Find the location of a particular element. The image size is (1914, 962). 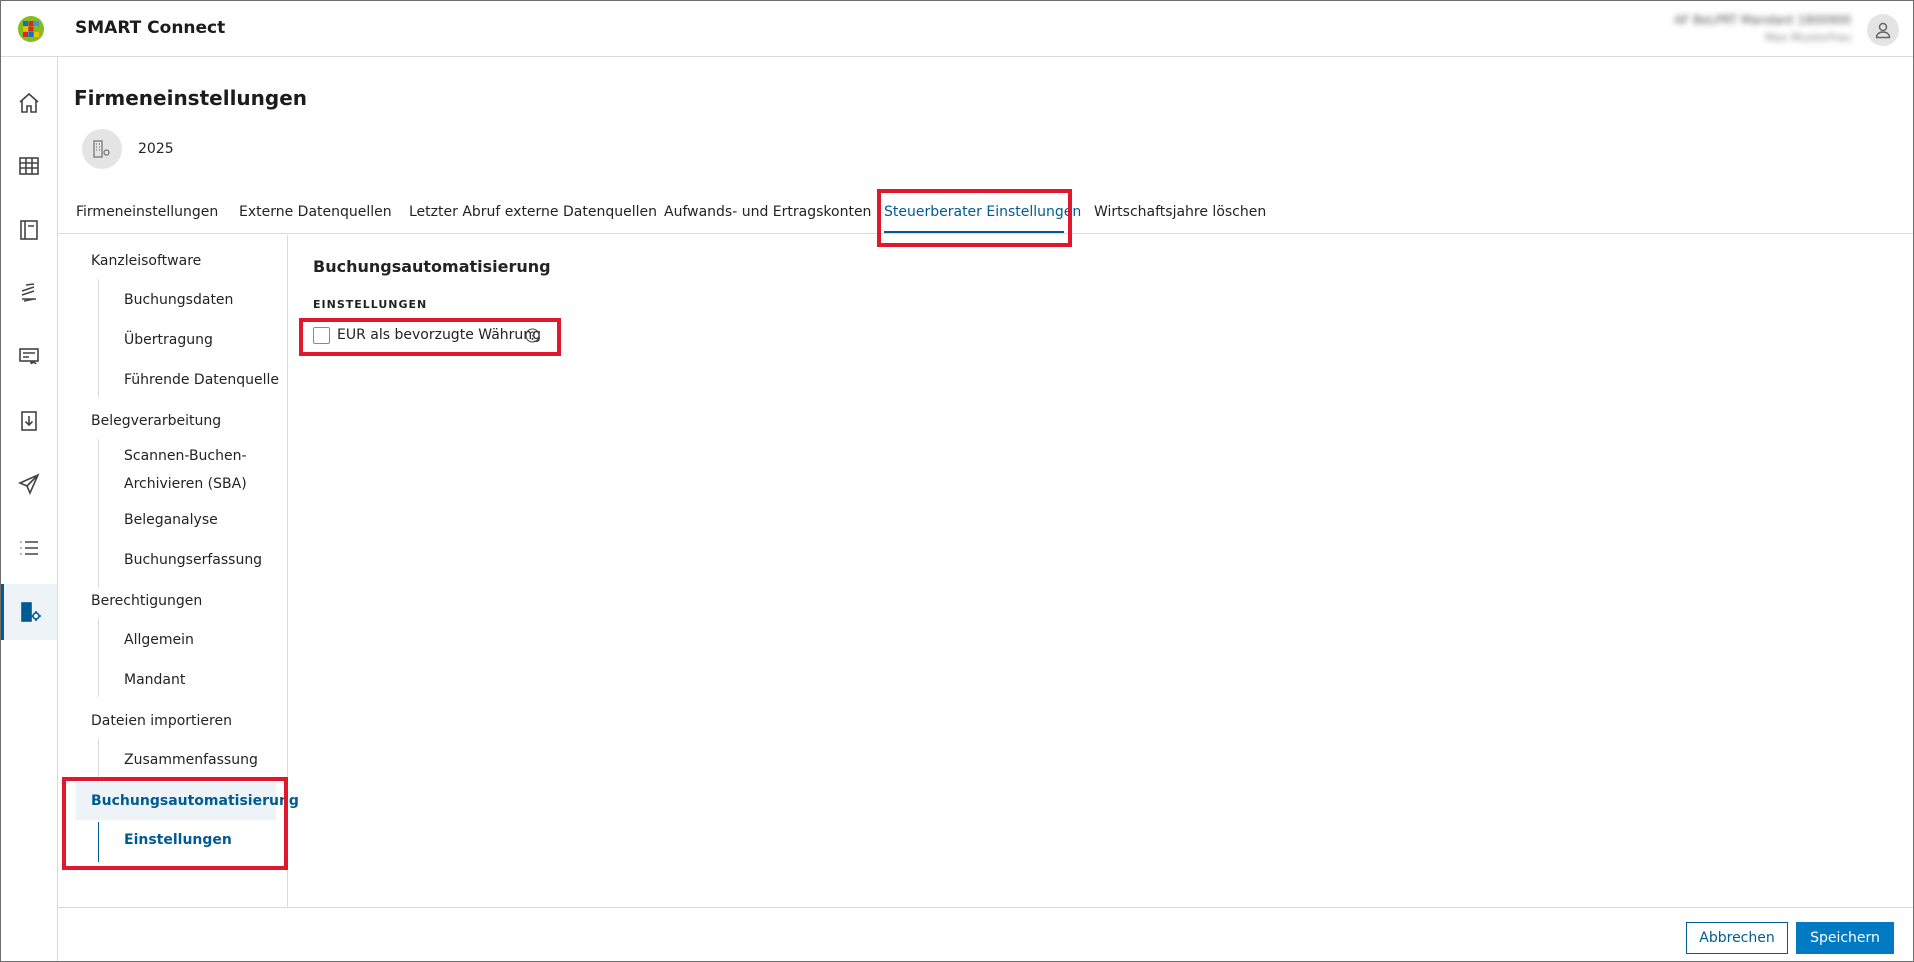

rail-item-download is located at coordinates (29, 421).